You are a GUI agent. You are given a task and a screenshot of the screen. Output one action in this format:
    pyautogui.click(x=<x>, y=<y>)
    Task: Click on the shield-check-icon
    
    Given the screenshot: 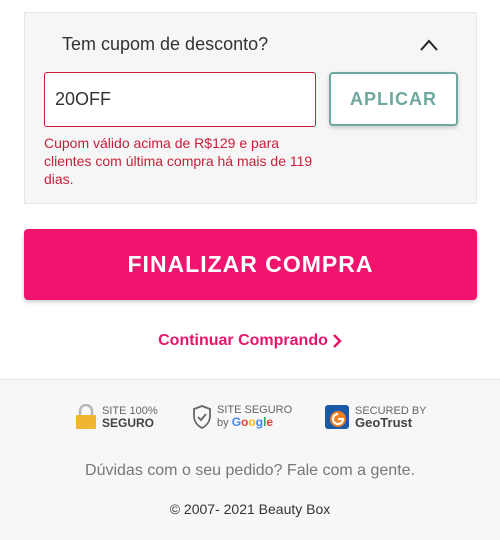 What is the action you would take?
    pyautogui.click(x=202, y=416)
    